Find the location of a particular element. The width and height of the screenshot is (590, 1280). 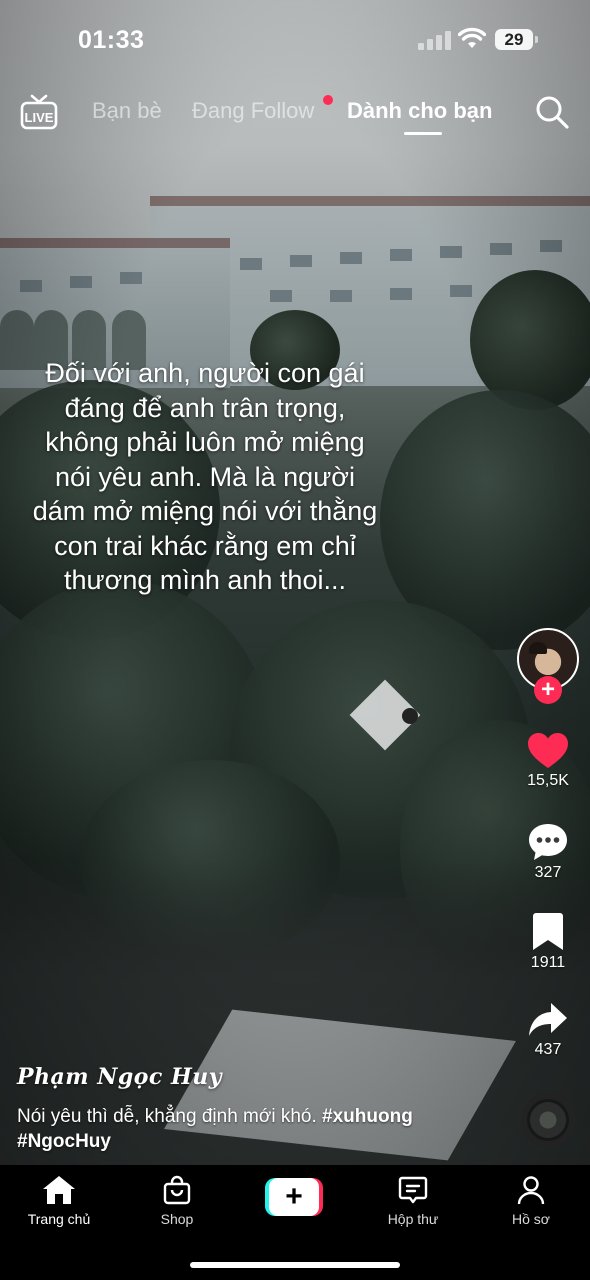

tab-following: Đang Follow is located at coordinates (253, 111).